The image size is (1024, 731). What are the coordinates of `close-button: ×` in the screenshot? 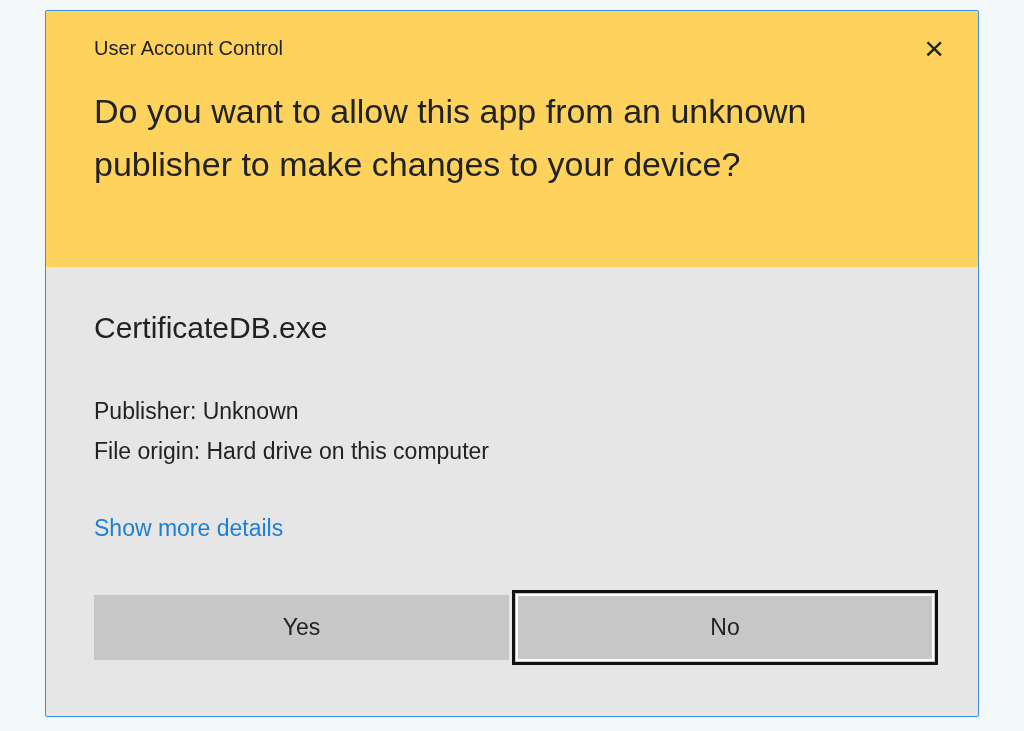 It's located at (934, 48).